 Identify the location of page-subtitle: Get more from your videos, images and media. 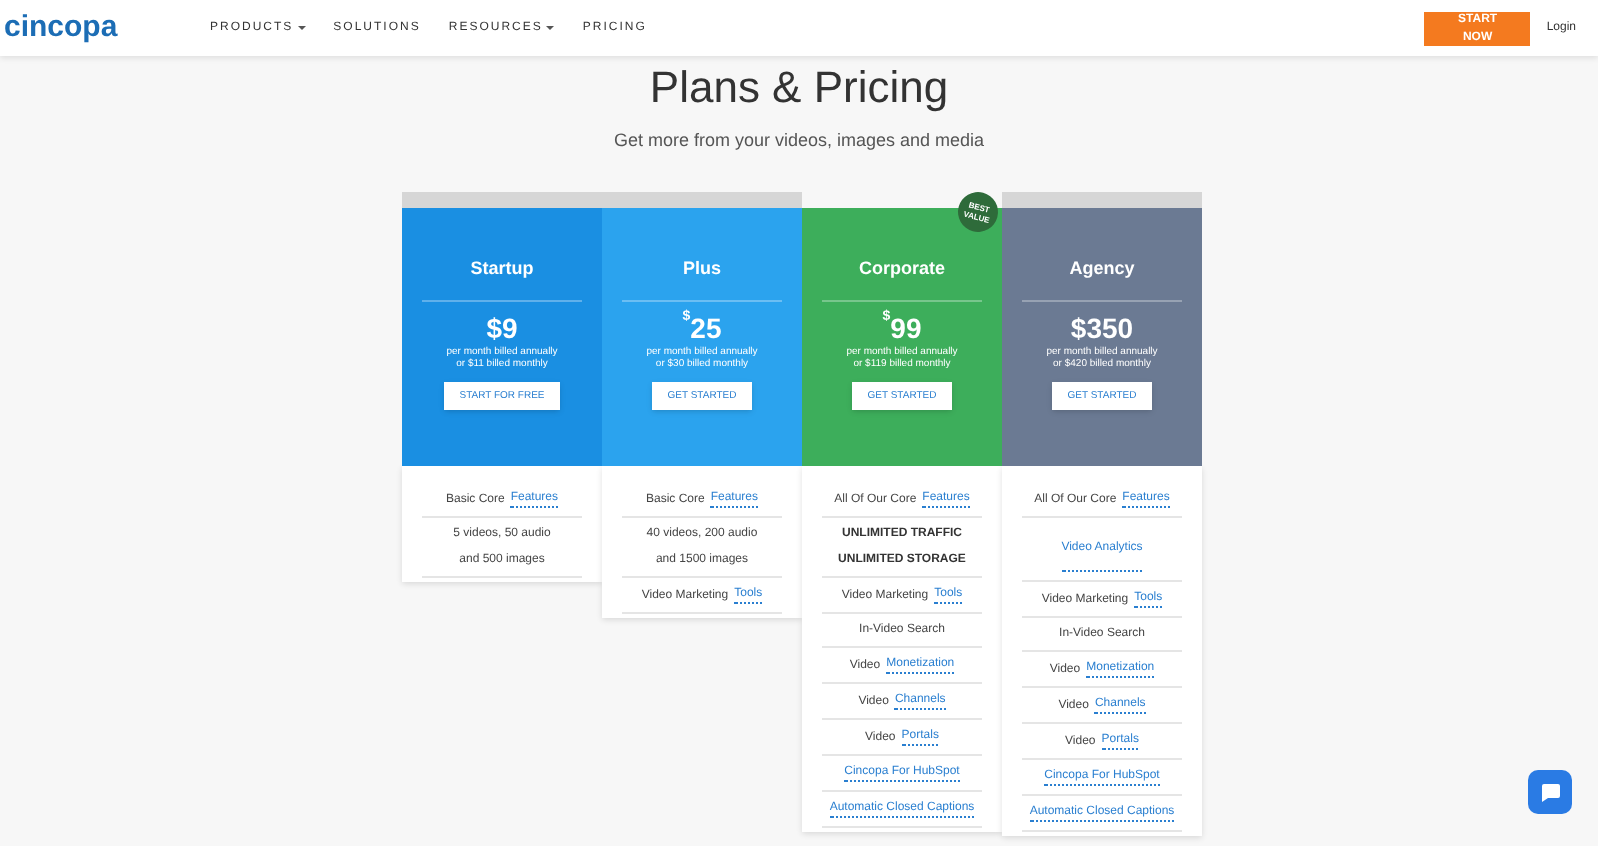
(799, 140).